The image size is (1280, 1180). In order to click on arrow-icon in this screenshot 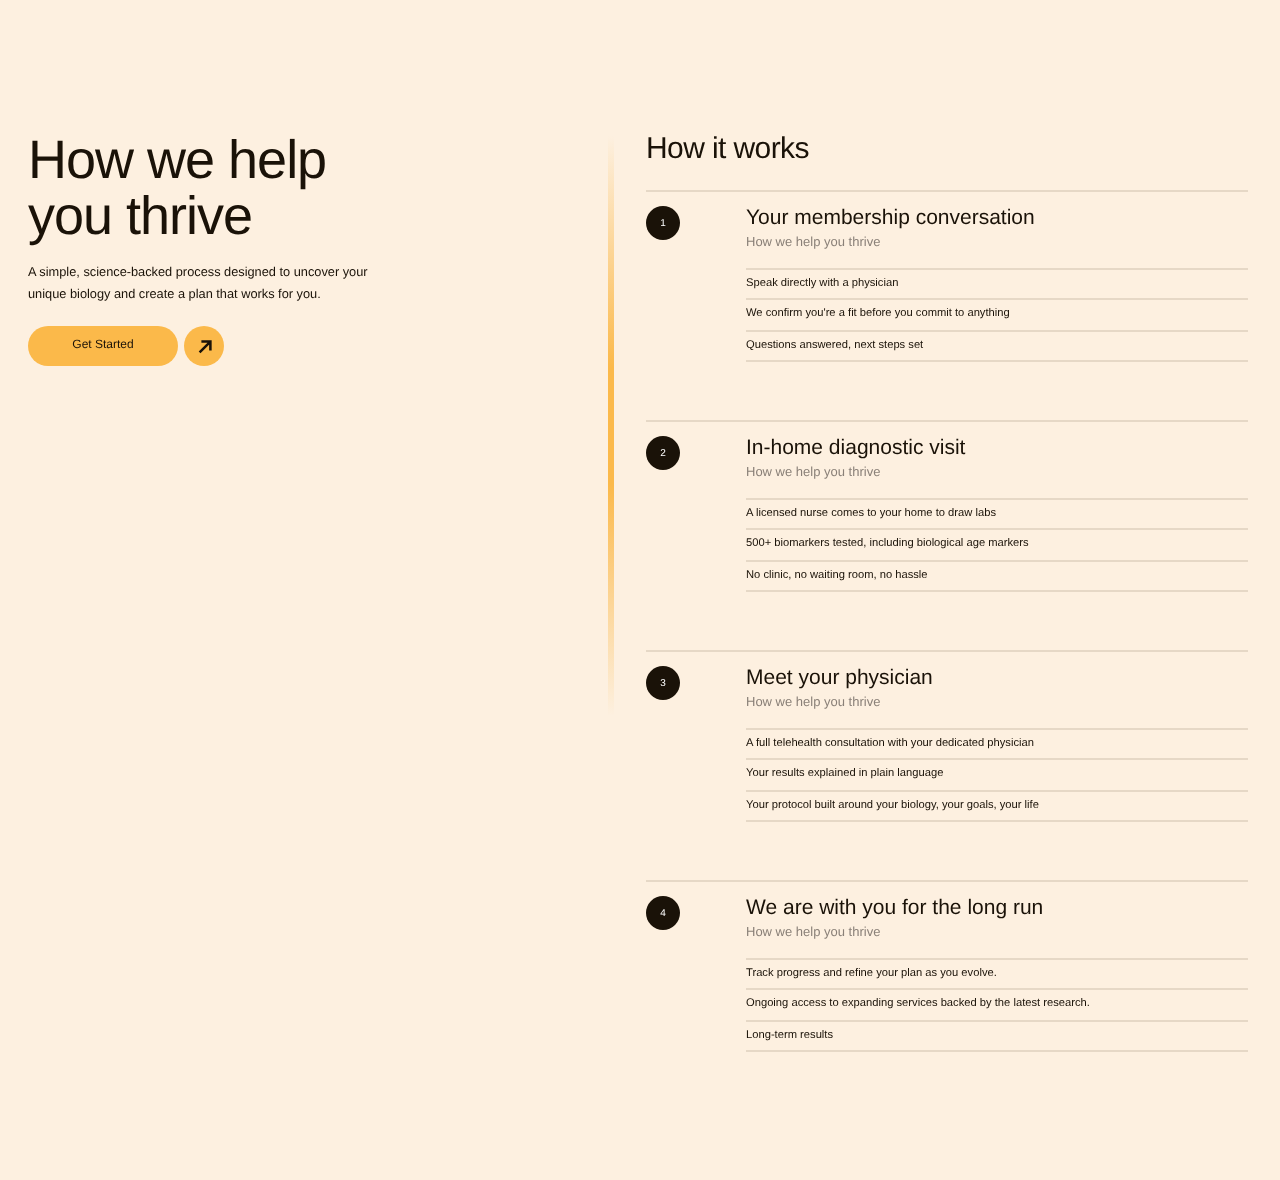, I will do `click(204, 346)`.